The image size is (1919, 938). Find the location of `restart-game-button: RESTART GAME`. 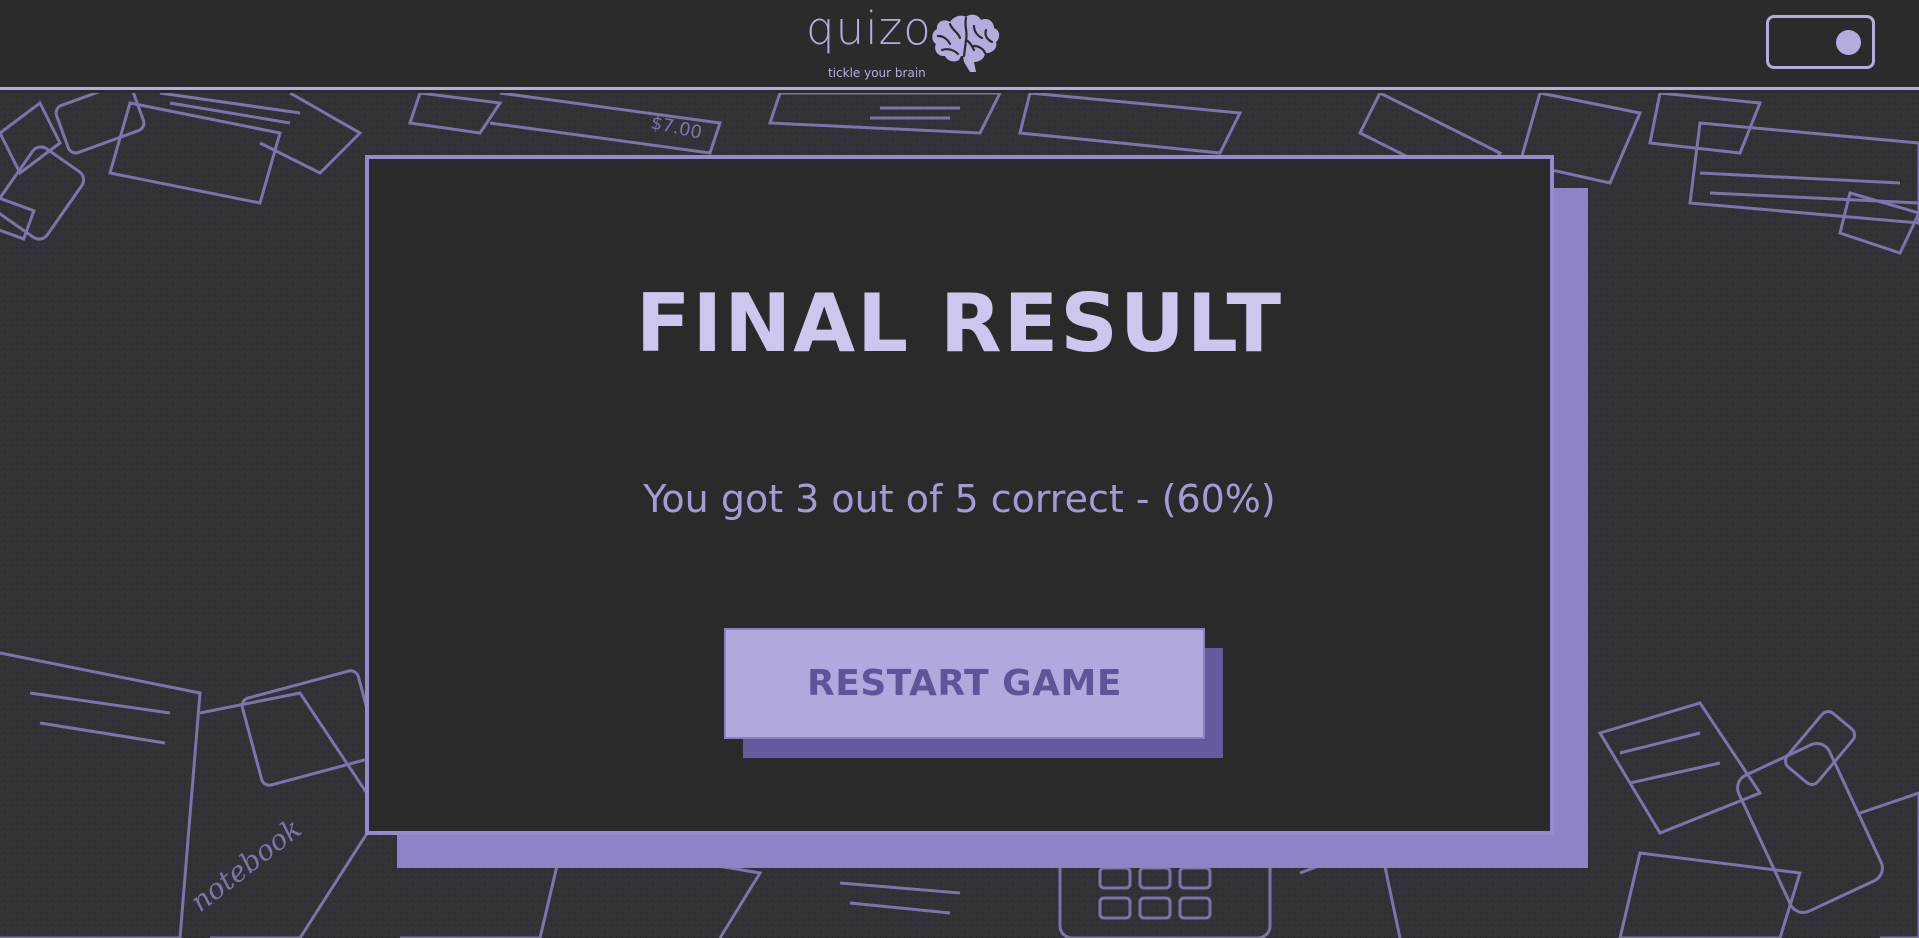

restart-game-button: RESTART GAME is located at coordinates (964, 683).